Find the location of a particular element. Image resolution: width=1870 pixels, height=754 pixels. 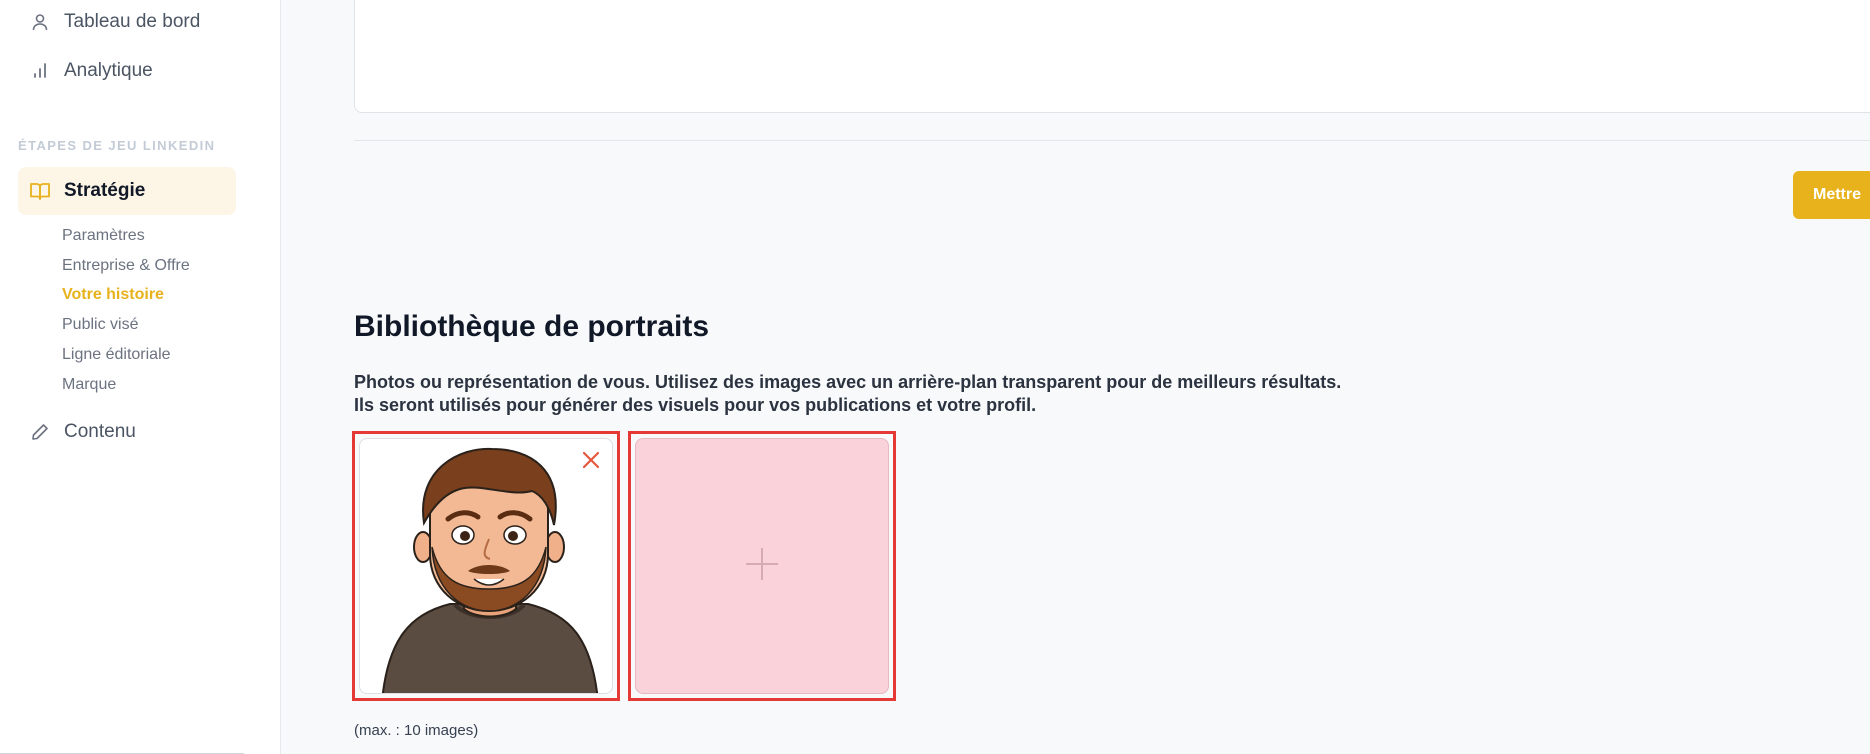

nav-item-tableau-de-bord: Tableau de bord is located at coordinates (127, 23).